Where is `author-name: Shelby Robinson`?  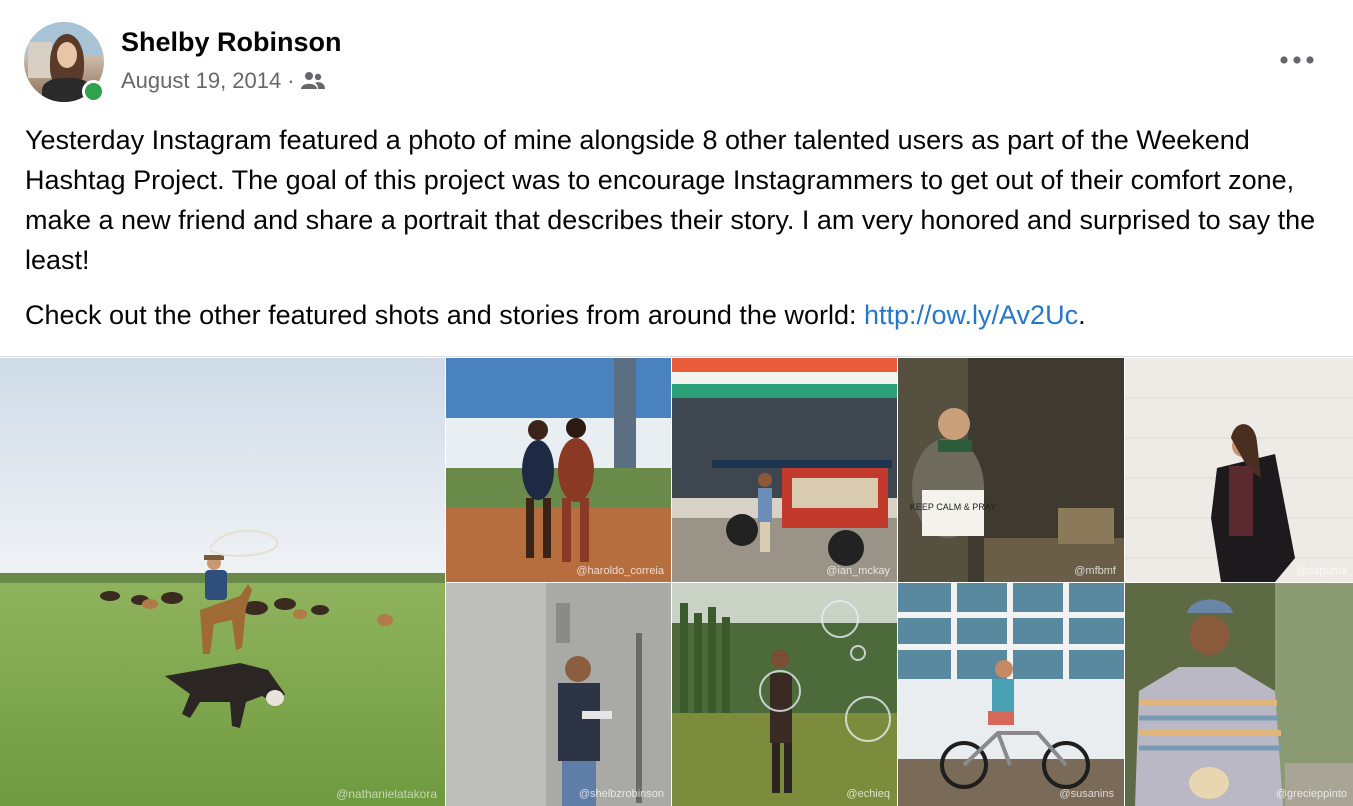 author-name: Shelby Robinson is located at coordinates (231, 42).